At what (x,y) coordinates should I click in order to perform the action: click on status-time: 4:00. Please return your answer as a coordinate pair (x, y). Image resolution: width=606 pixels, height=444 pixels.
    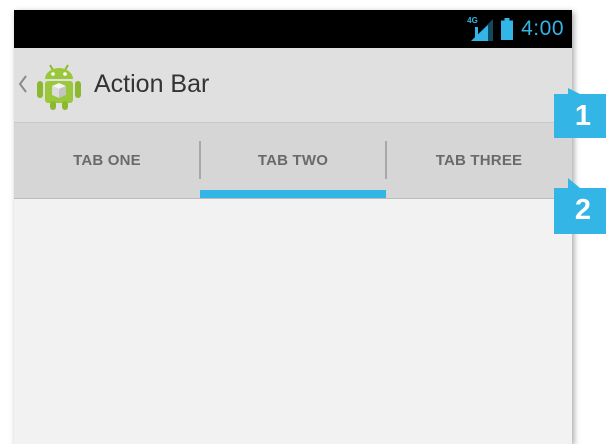
    Looking at the image, I should click on (542, 28).